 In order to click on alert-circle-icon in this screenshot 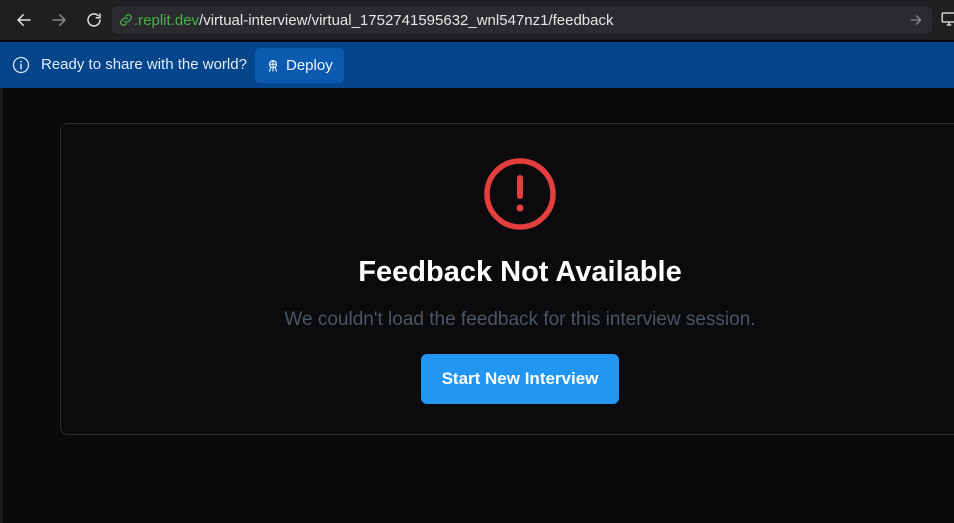, I will do `click(520, 194)`.